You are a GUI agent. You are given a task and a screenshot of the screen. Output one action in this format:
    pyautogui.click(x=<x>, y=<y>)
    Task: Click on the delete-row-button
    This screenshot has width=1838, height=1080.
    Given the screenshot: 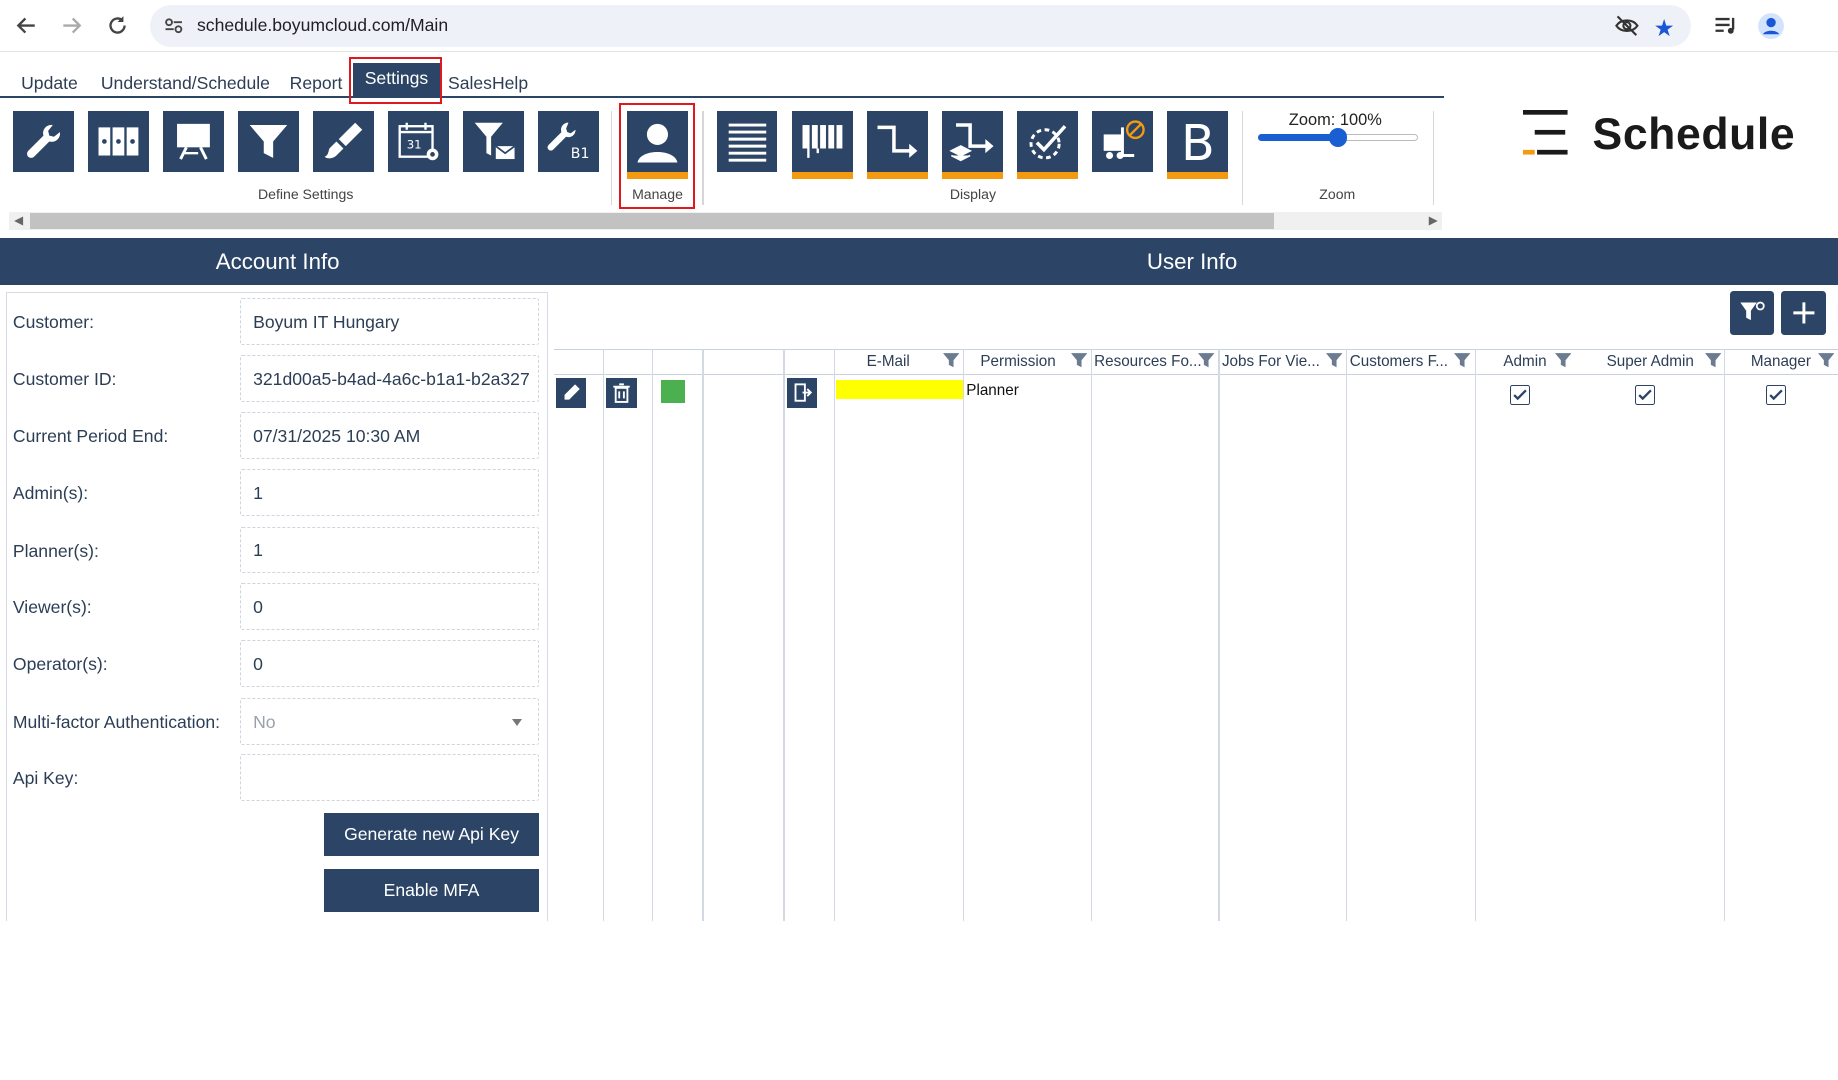 What is the action you would take?
    pyautogui.click(x=621, y=393)
    